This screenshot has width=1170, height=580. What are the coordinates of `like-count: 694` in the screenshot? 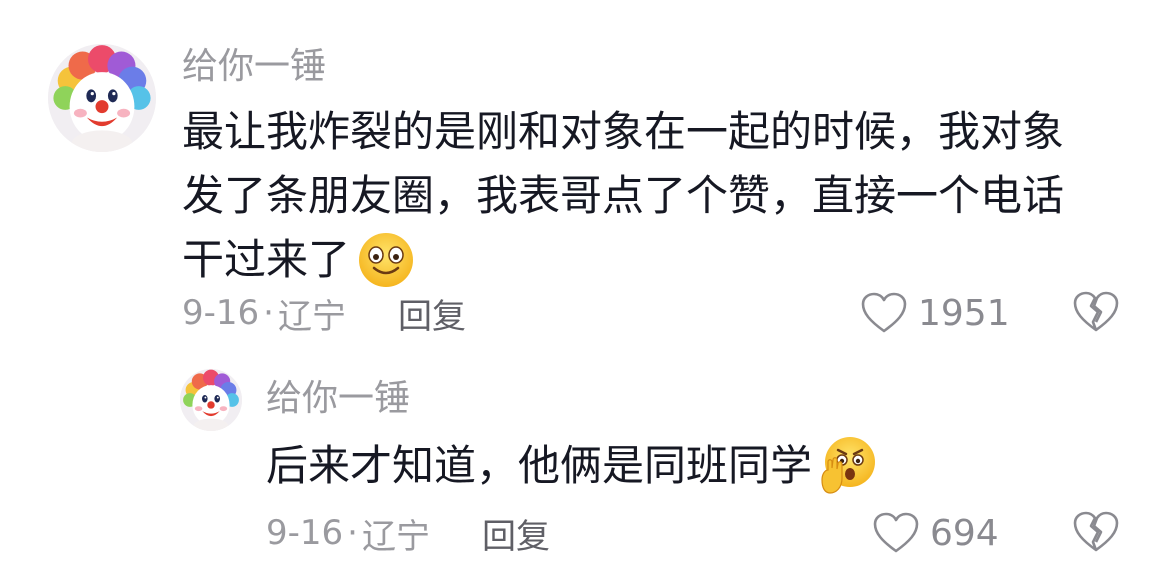 It's located at (964, 533).